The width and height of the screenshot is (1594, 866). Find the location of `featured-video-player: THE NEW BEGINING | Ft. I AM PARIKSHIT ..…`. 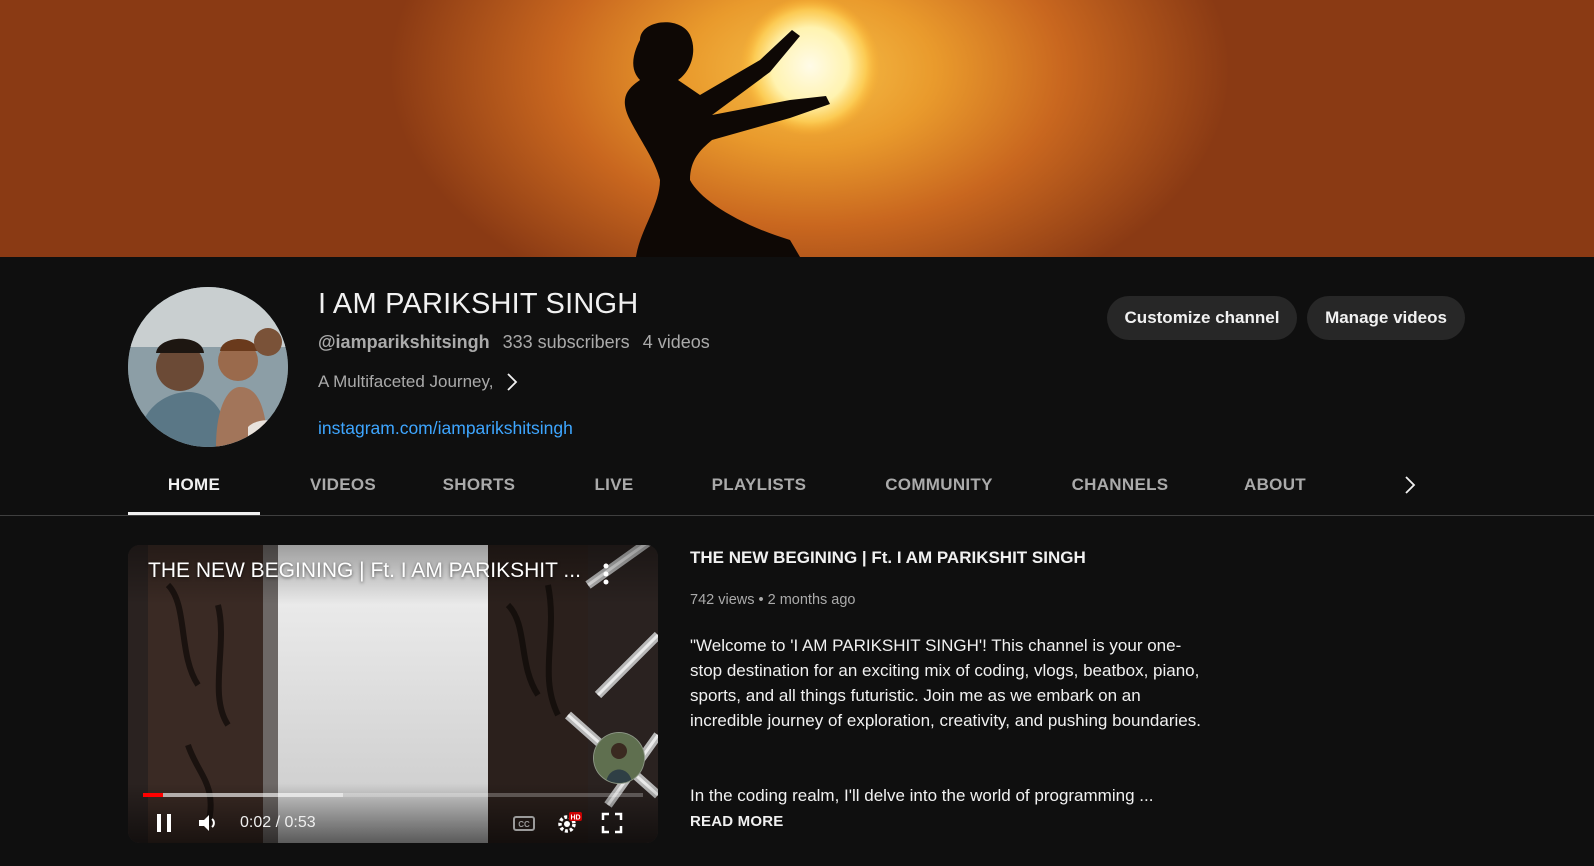

featured-video-player: THE NEW BEGINING | Ft. I AM PARIKSHIT ..… is located at coordinates (393, 694).